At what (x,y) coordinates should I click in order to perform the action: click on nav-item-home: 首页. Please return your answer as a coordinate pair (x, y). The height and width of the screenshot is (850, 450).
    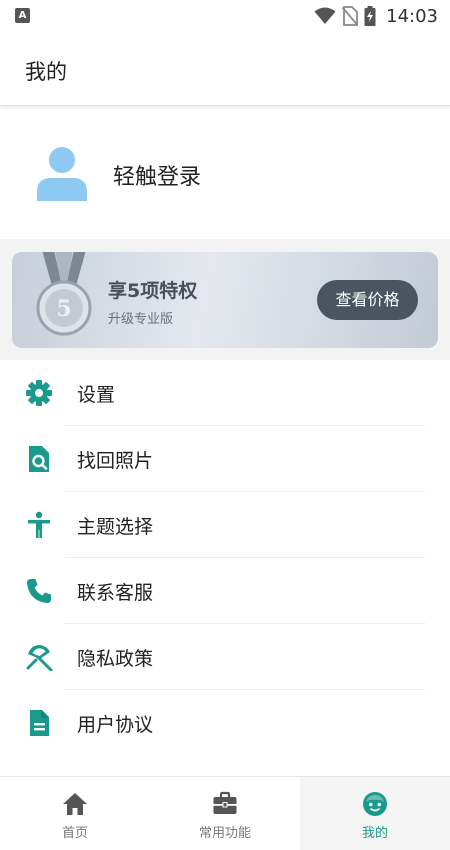
    Looking at the image, I should click on (75, 813).